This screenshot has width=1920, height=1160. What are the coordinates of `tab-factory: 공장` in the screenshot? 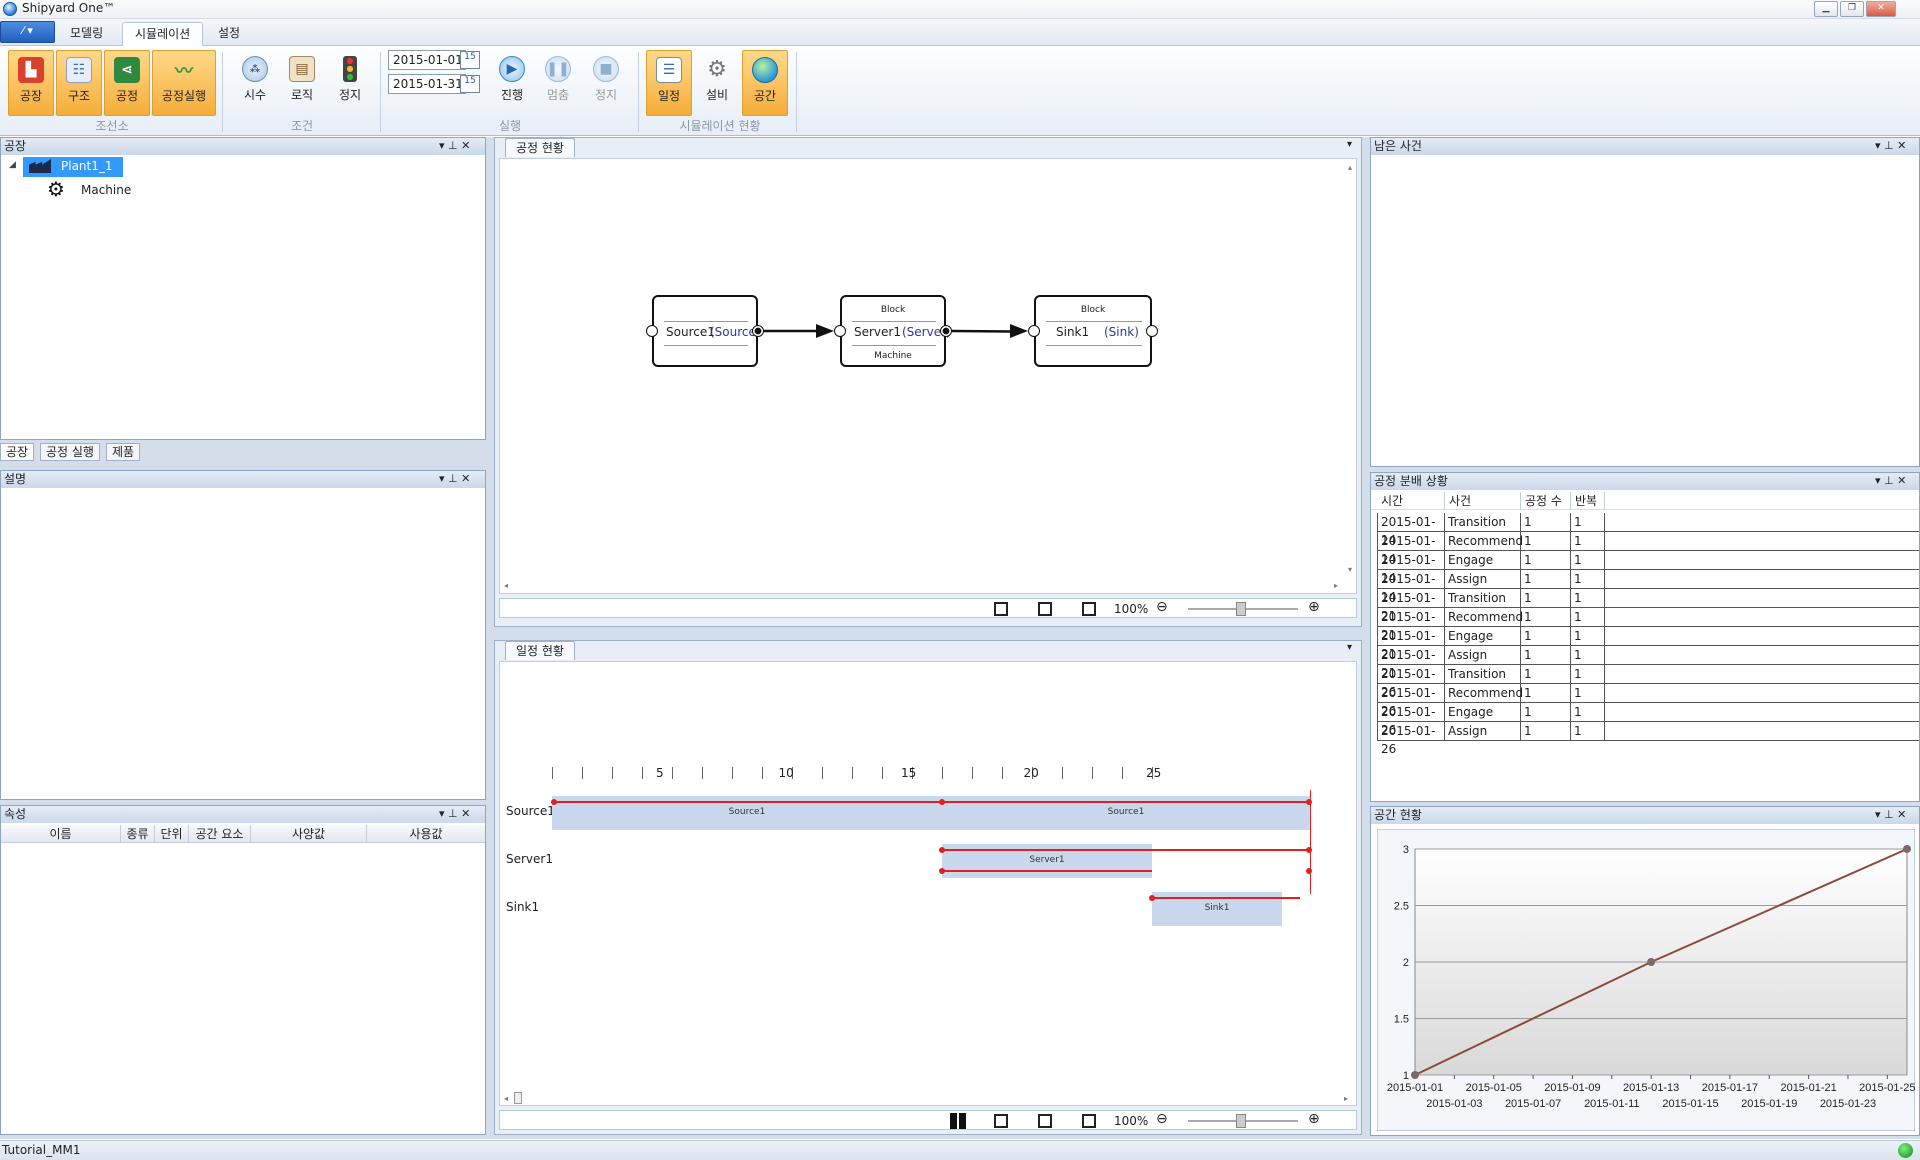 It's located at (17, 452).